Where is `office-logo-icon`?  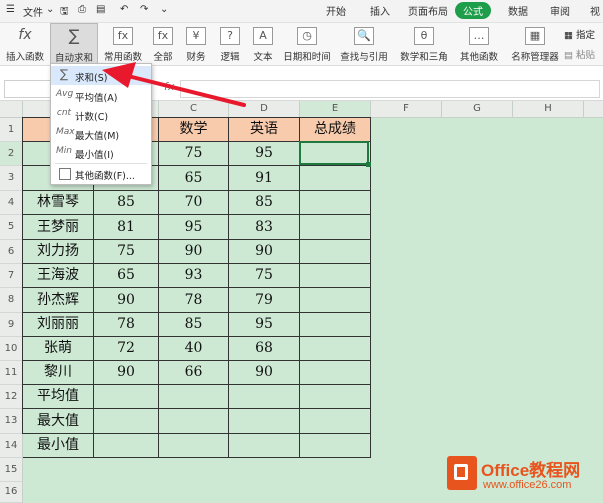 office-logo-icon is located at coordinates (462, 473).